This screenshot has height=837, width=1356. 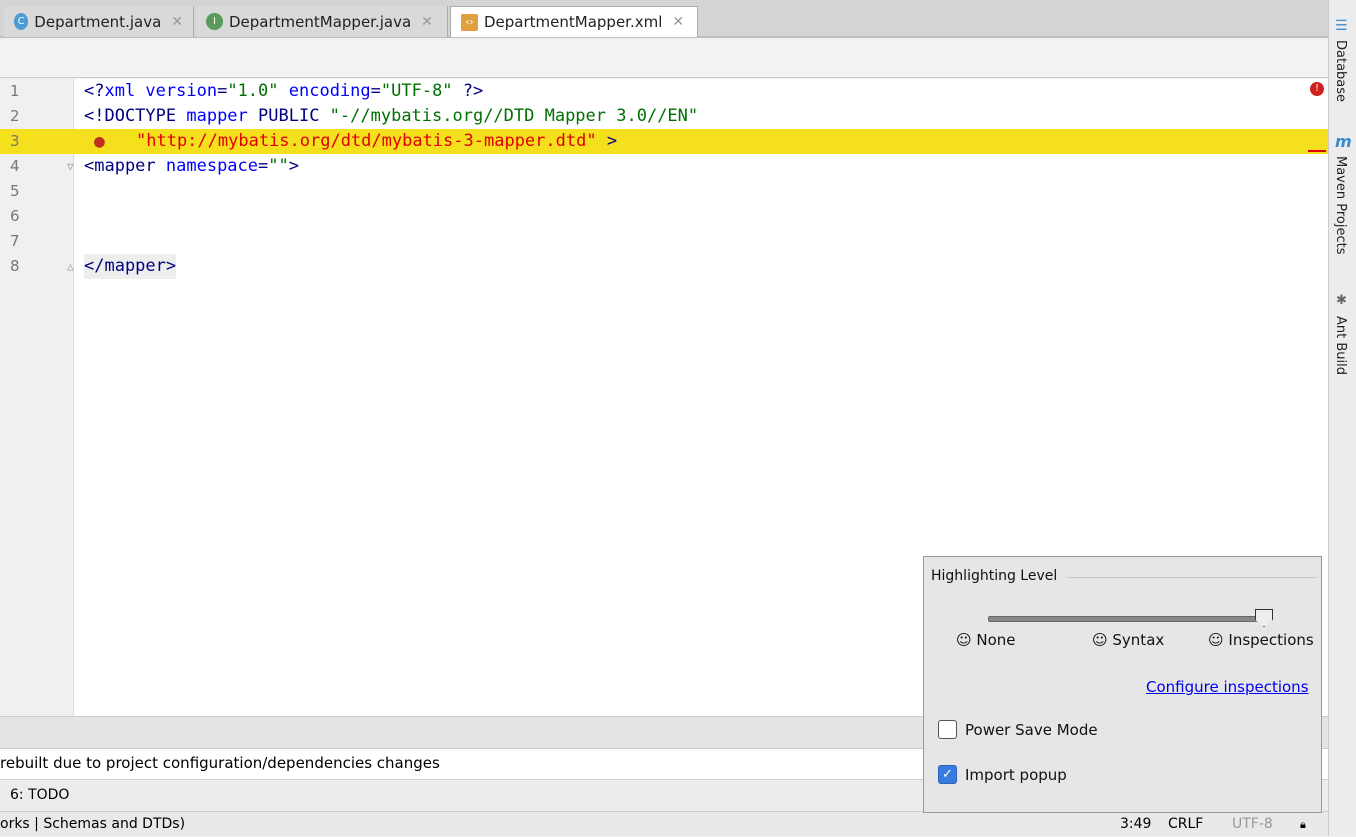 What do you see at coordinates (994, 576) in the screenshot?
I see `popup-title: Highlighting Level` at bounding box center [994, 576].